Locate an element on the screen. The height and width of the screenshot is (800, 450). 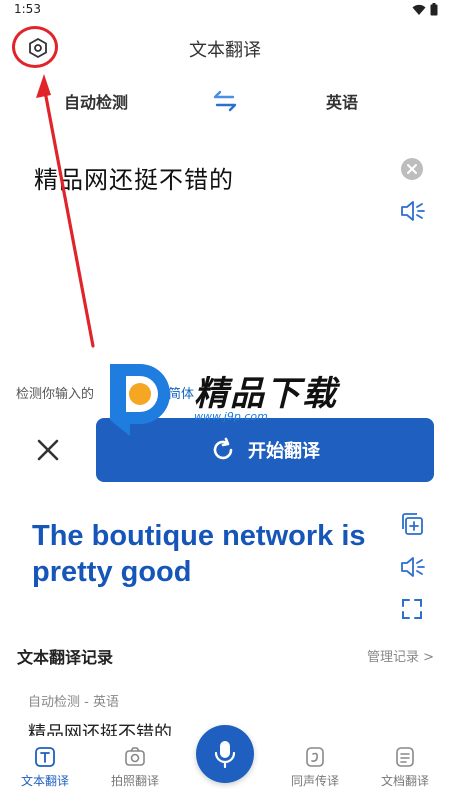
nav-text-translate: 文本翻译 is located at coordinates (45, 767).